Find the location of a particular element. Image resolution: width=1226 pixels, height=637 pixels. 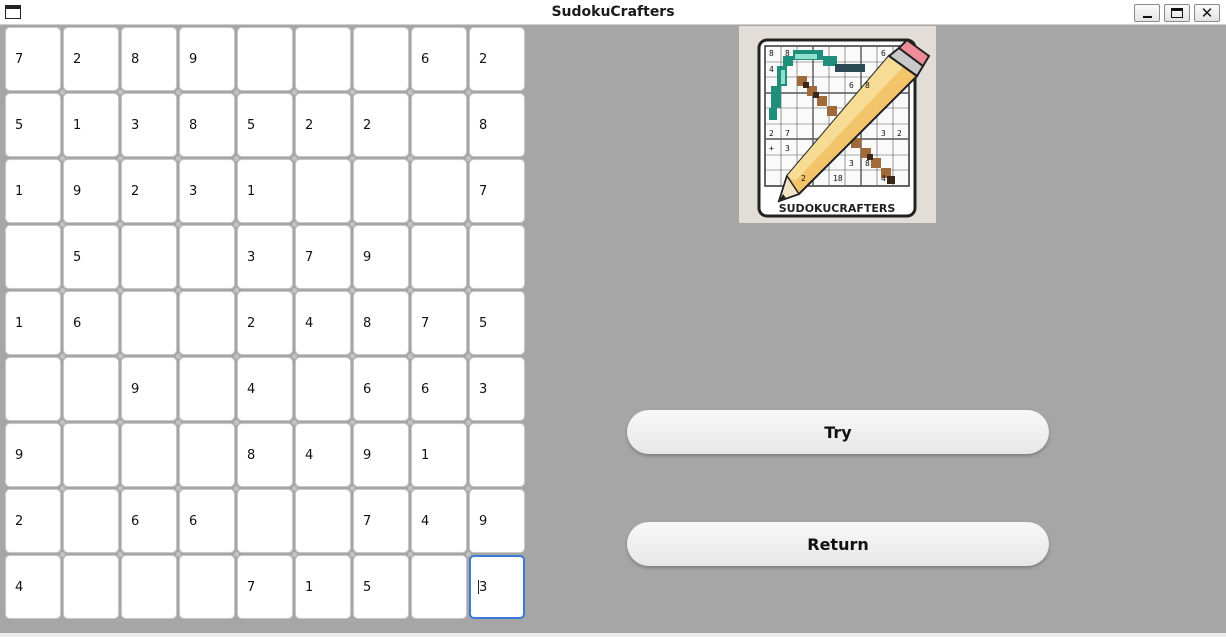

minimize-button is located at coordinates (1147, 13).